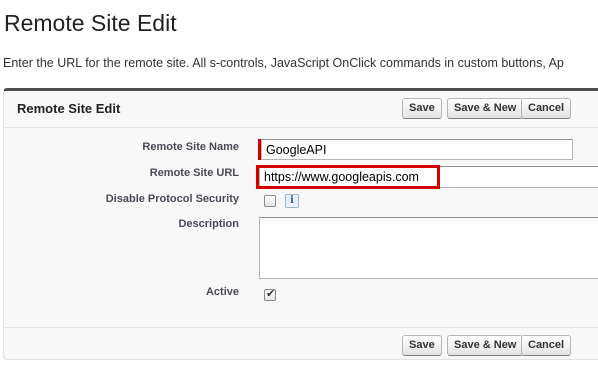  I want to click on description-label: Description, so click(208, 224).